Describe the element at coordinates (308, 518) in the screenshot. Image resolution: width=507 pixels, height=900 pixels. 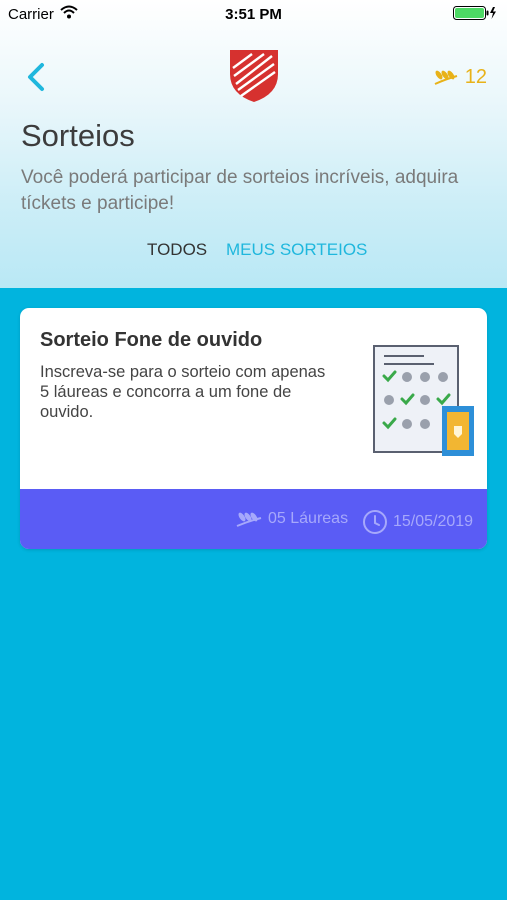
I see `raffle-cost-label: 05 Láureas` at that location.